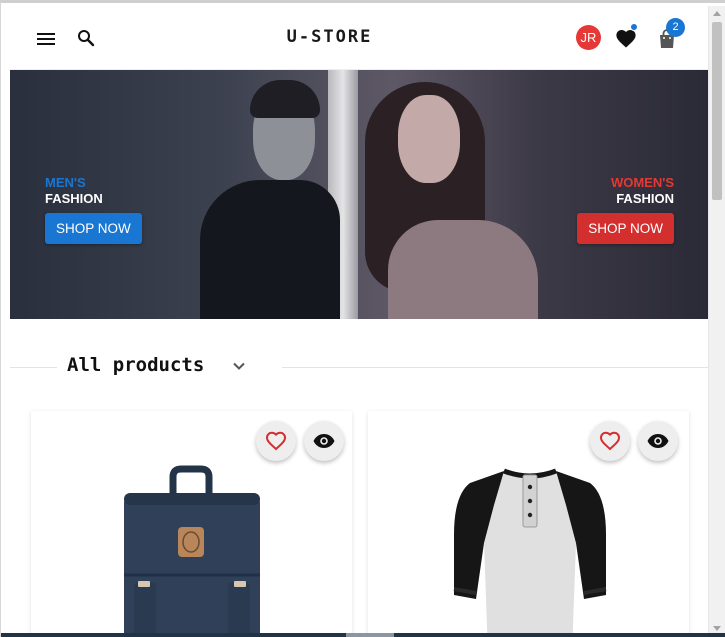 This screenshot has height=637, width=725. Describe the element at coordinates (625, 228) in the screenshot. I see `shop-womens-button: SHOP NOW` at that location.